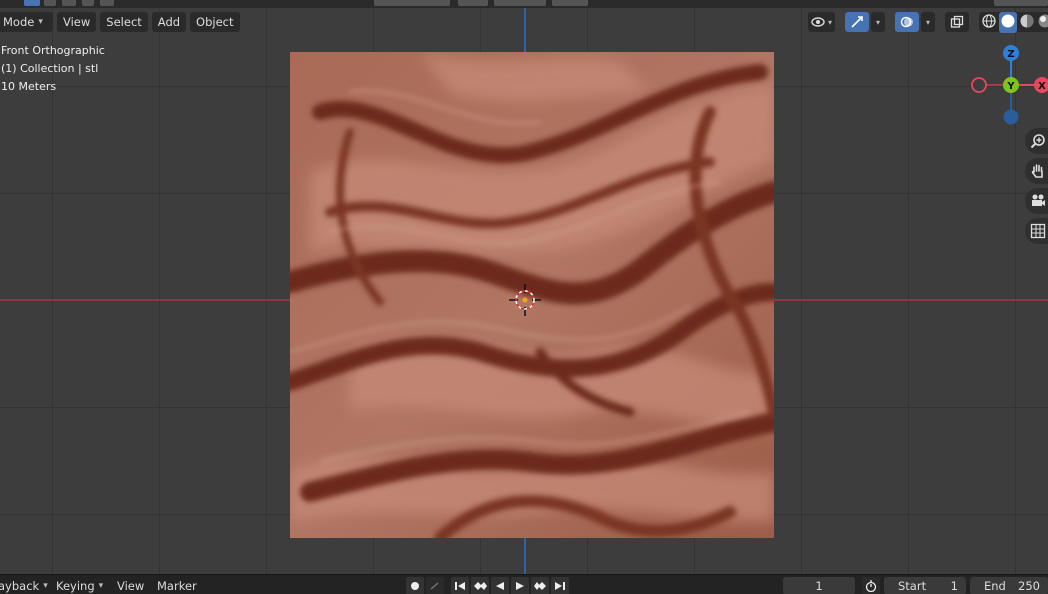  Describe the element at coordinates (1036, 171) in the screenshot. I see `pan-hand-icon` at that location.